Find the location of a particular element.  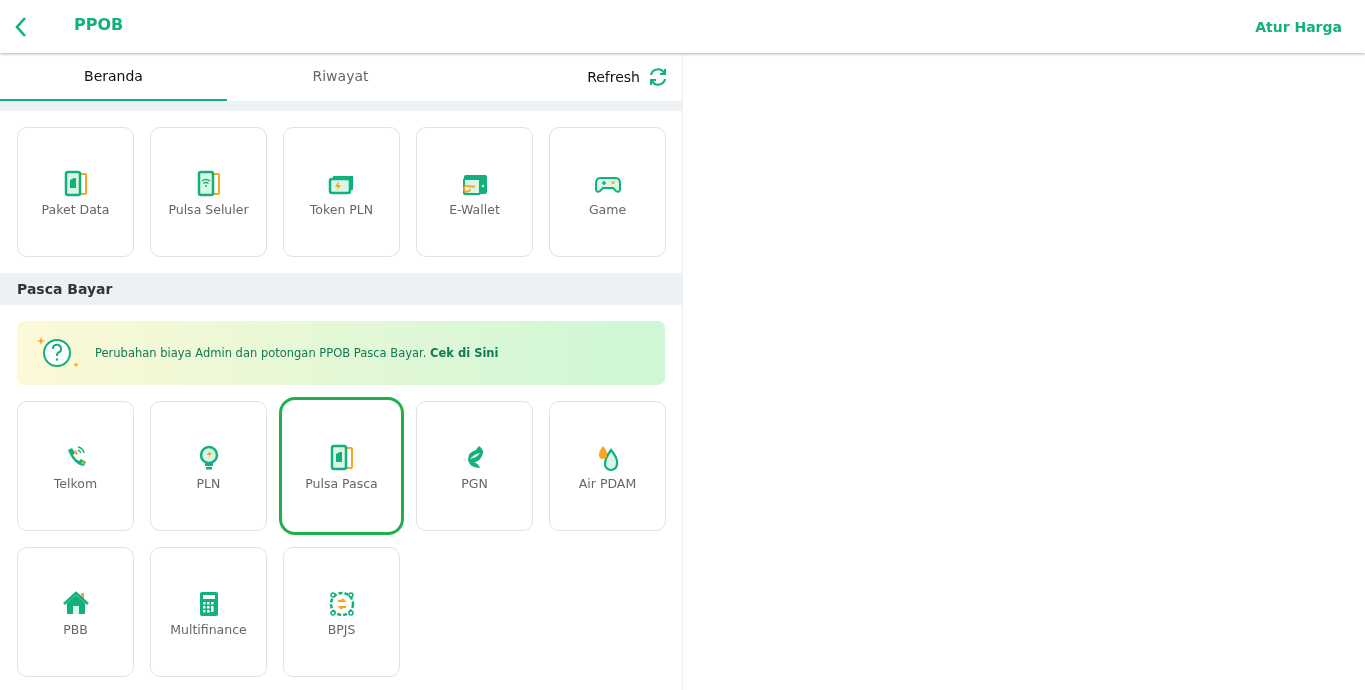

service-tile: Air PDAM is located at coordinates (607, 466).